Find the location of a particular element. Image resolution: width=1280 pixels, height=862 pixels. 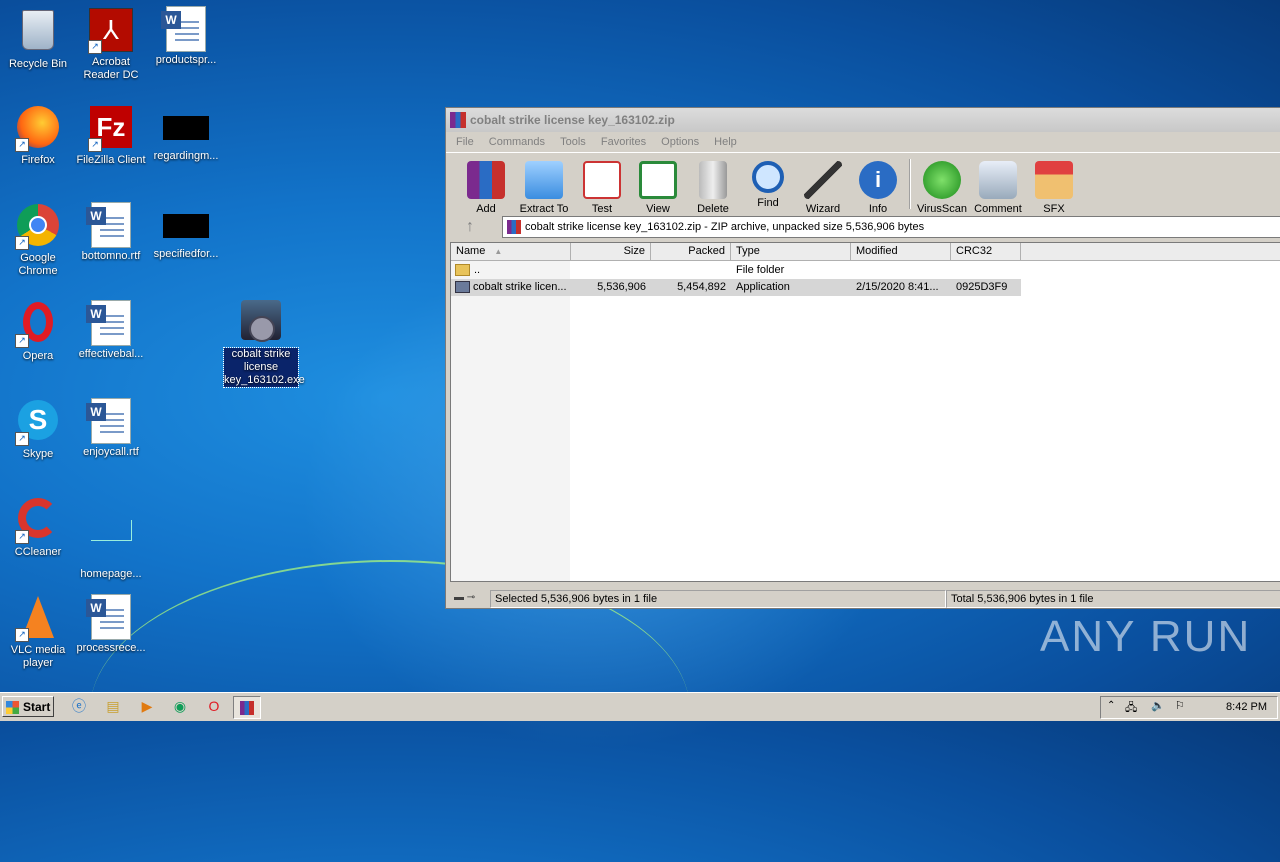

menu-options: Options is located at coordinates (680, 142).